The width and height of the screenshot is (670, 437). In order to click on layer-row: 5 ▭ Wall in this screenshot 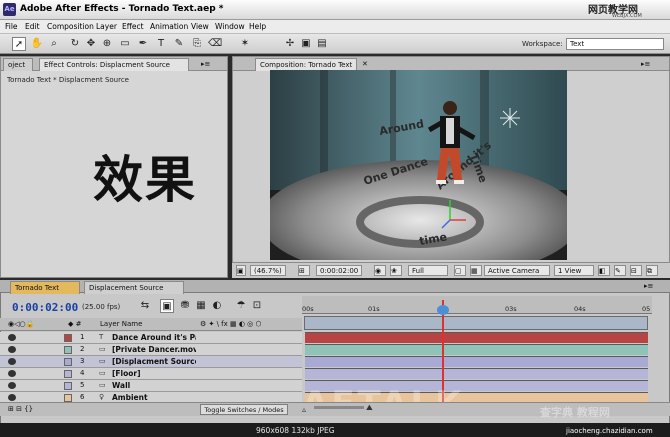, I will do `click(151, 386)`.